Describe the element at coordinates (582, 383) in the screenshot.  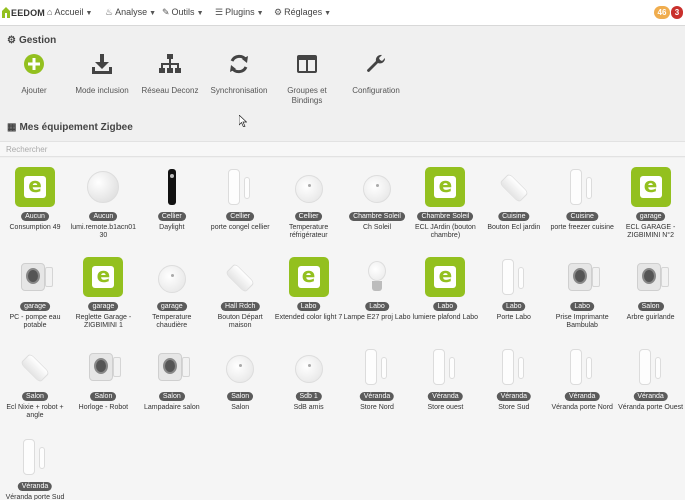
I see `equipment-card: Véranda Véranda porte Nord` at that location.